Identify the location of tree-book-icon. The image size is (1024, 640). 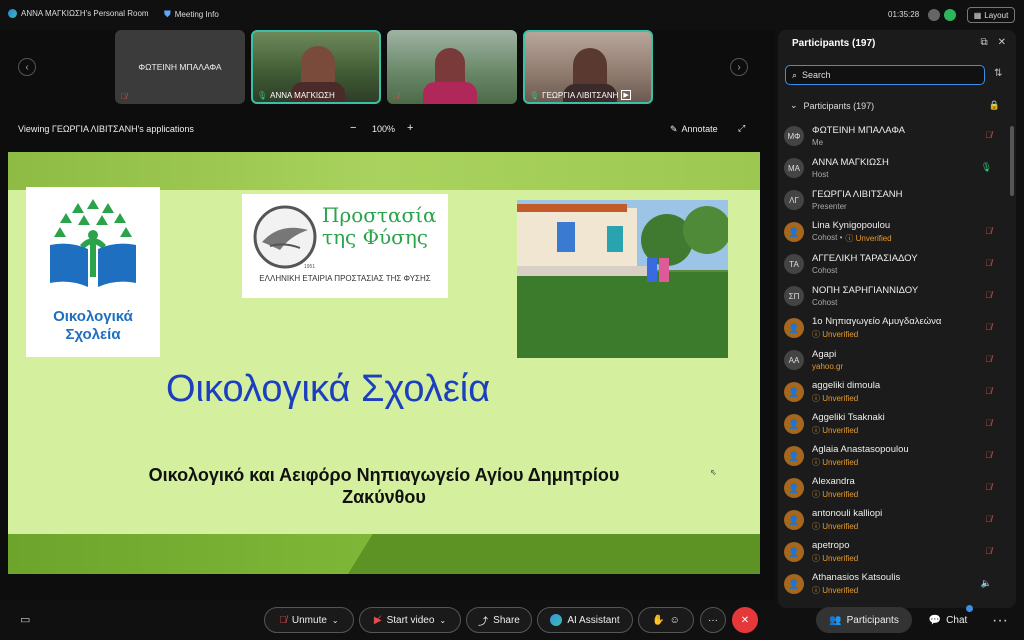
(93, 243).